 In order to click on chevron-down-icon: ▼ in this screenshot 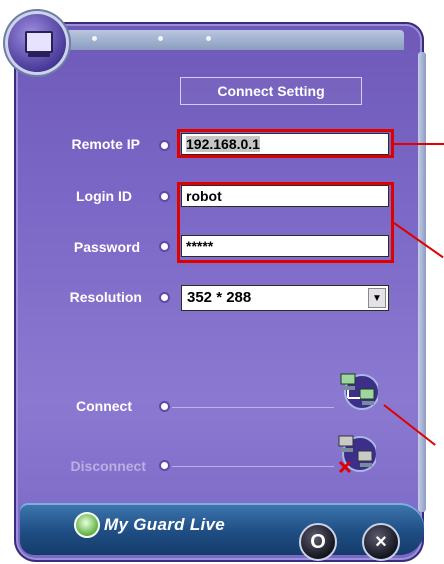, I will do `click(377, 298)`.